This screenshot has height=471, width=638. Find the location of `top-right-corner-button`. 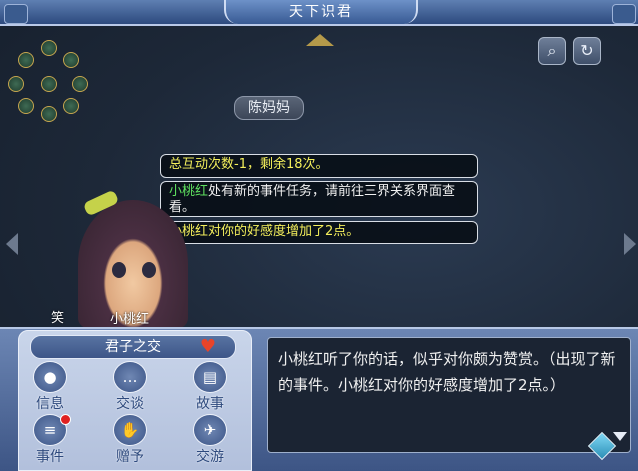

top-right-corner-button is located at coordinates (624, 14).